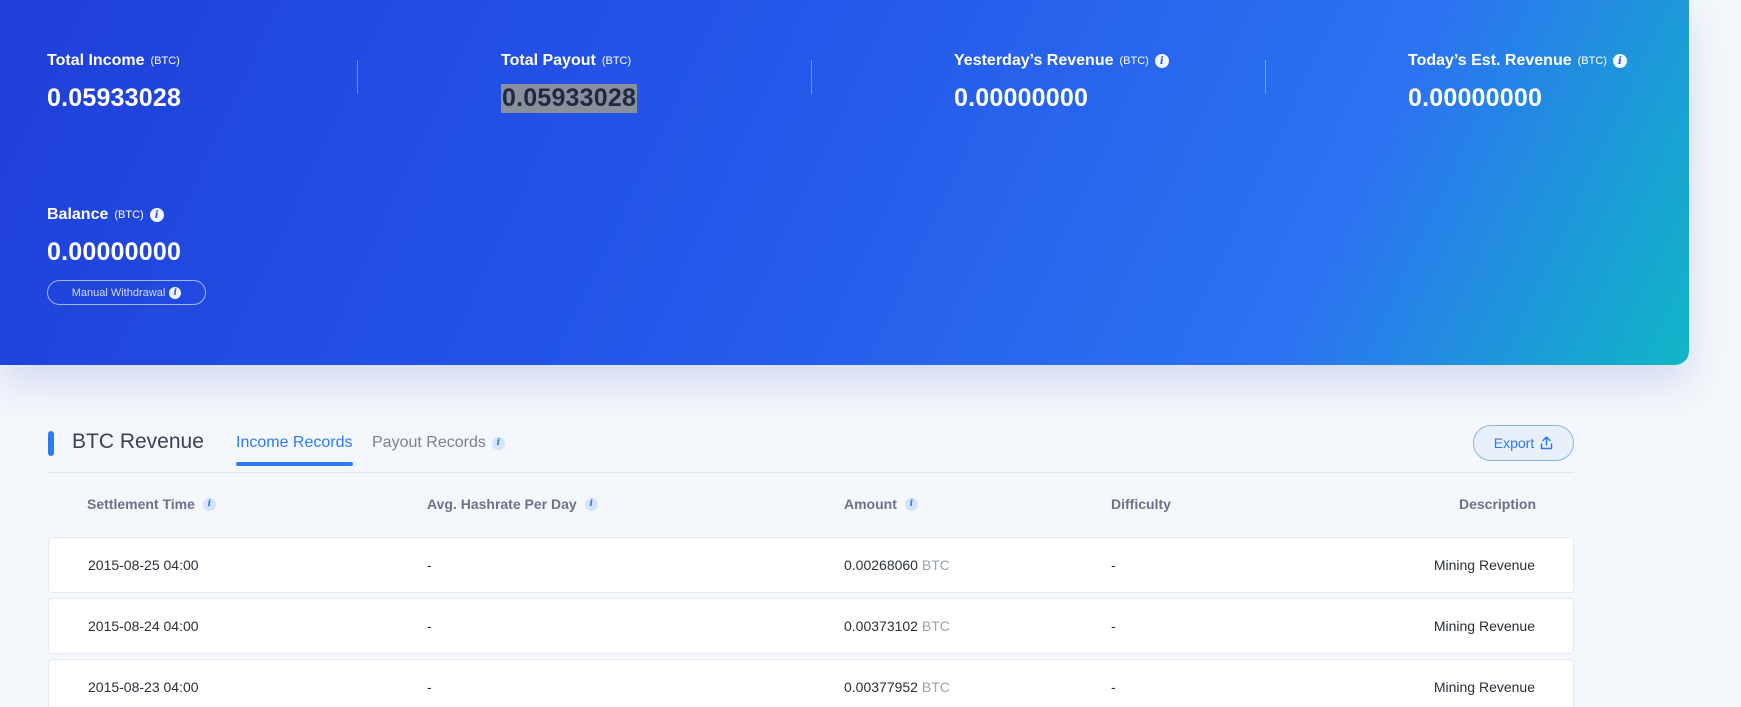 The height and width of the screenshot is (707, 1741). Describe the element at coordinates (881, 504) in the screenshot. I see `column-header-amount: Amount i` at that location.